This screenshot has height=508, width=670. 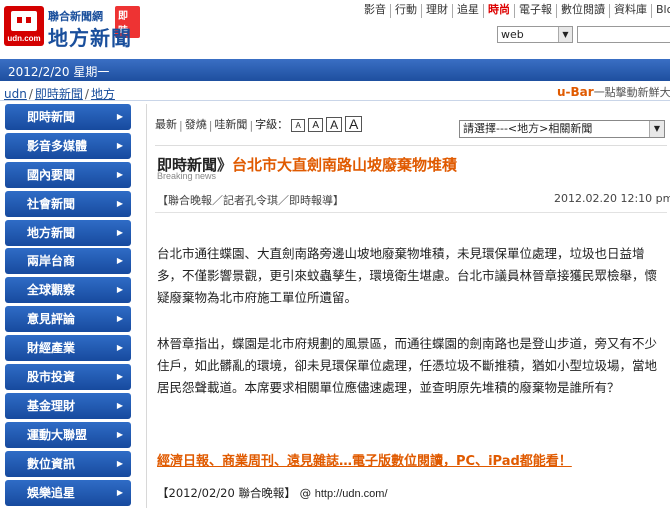 I want to click on sidebar-item-entertainment: 娛樂追星 ▶, so click(x=68, y=492).